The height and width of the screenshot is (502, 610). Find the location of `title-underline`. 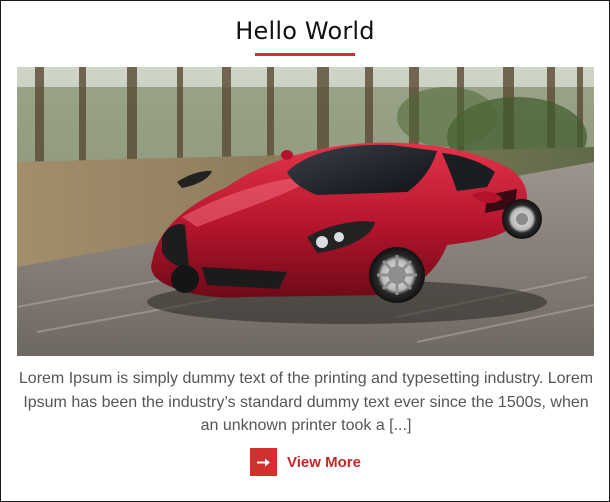

title-underline is located at coordinates (305, 54).